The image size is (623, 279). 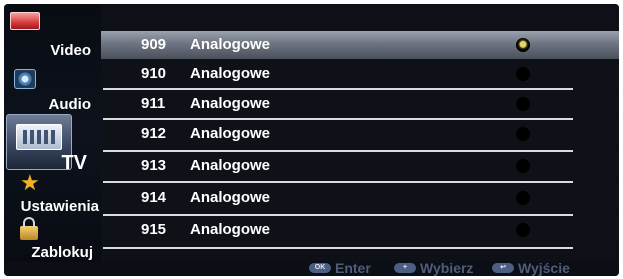 What do you see at coordinates (360, 74) in the screenshot?
I see `channel-row: 910 Analogowe` at bounding box center [360, 74].